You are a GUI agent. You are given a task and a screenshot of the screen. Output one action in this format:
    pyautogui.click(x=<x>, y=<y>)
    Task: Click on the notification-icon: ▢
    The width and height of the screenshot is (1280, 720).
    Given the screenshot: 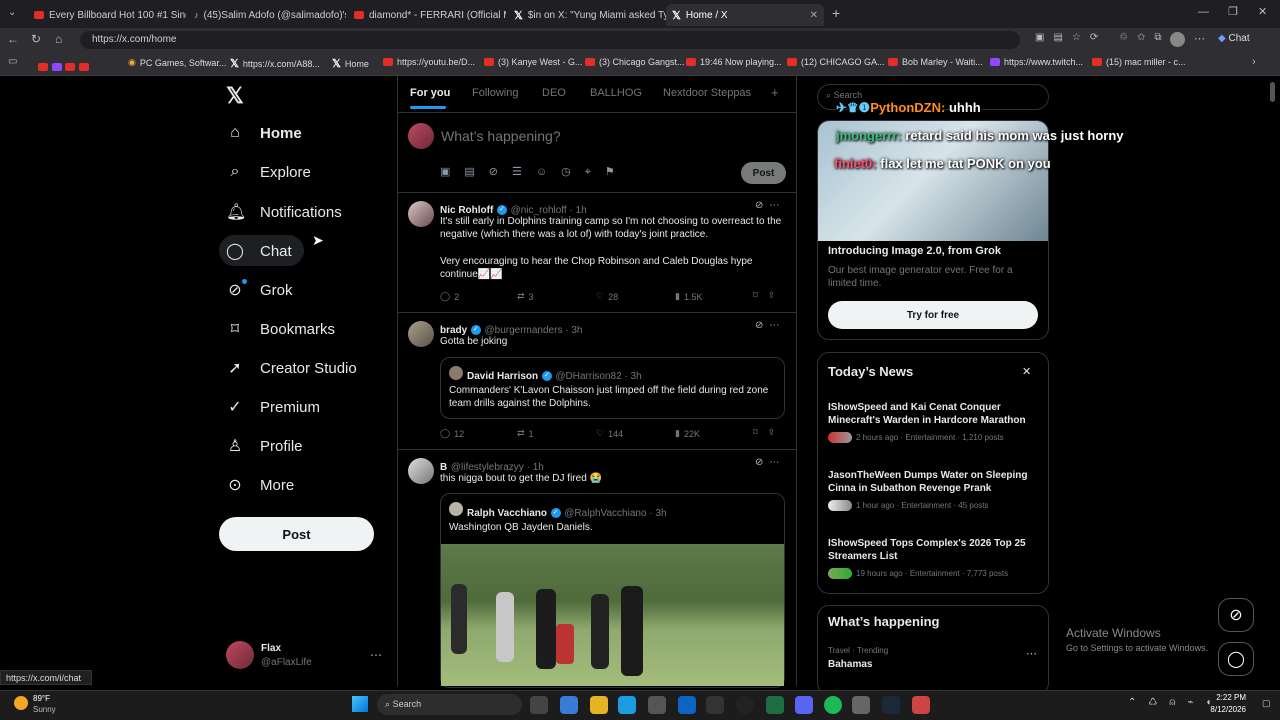 What is the action you would take?
    pyautogui.click(x=1266, y=703)
    